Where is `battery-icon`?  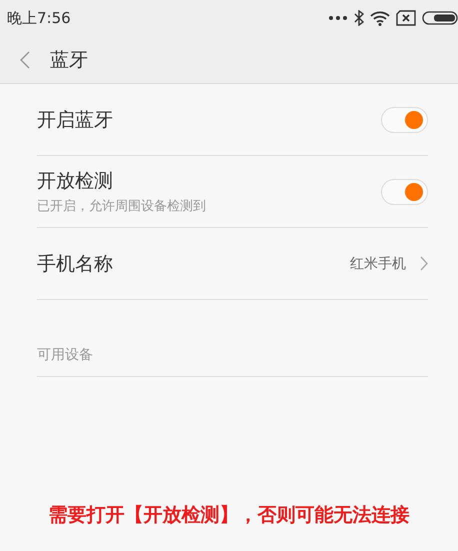 battery-icon is located at coordinates (440, 18).